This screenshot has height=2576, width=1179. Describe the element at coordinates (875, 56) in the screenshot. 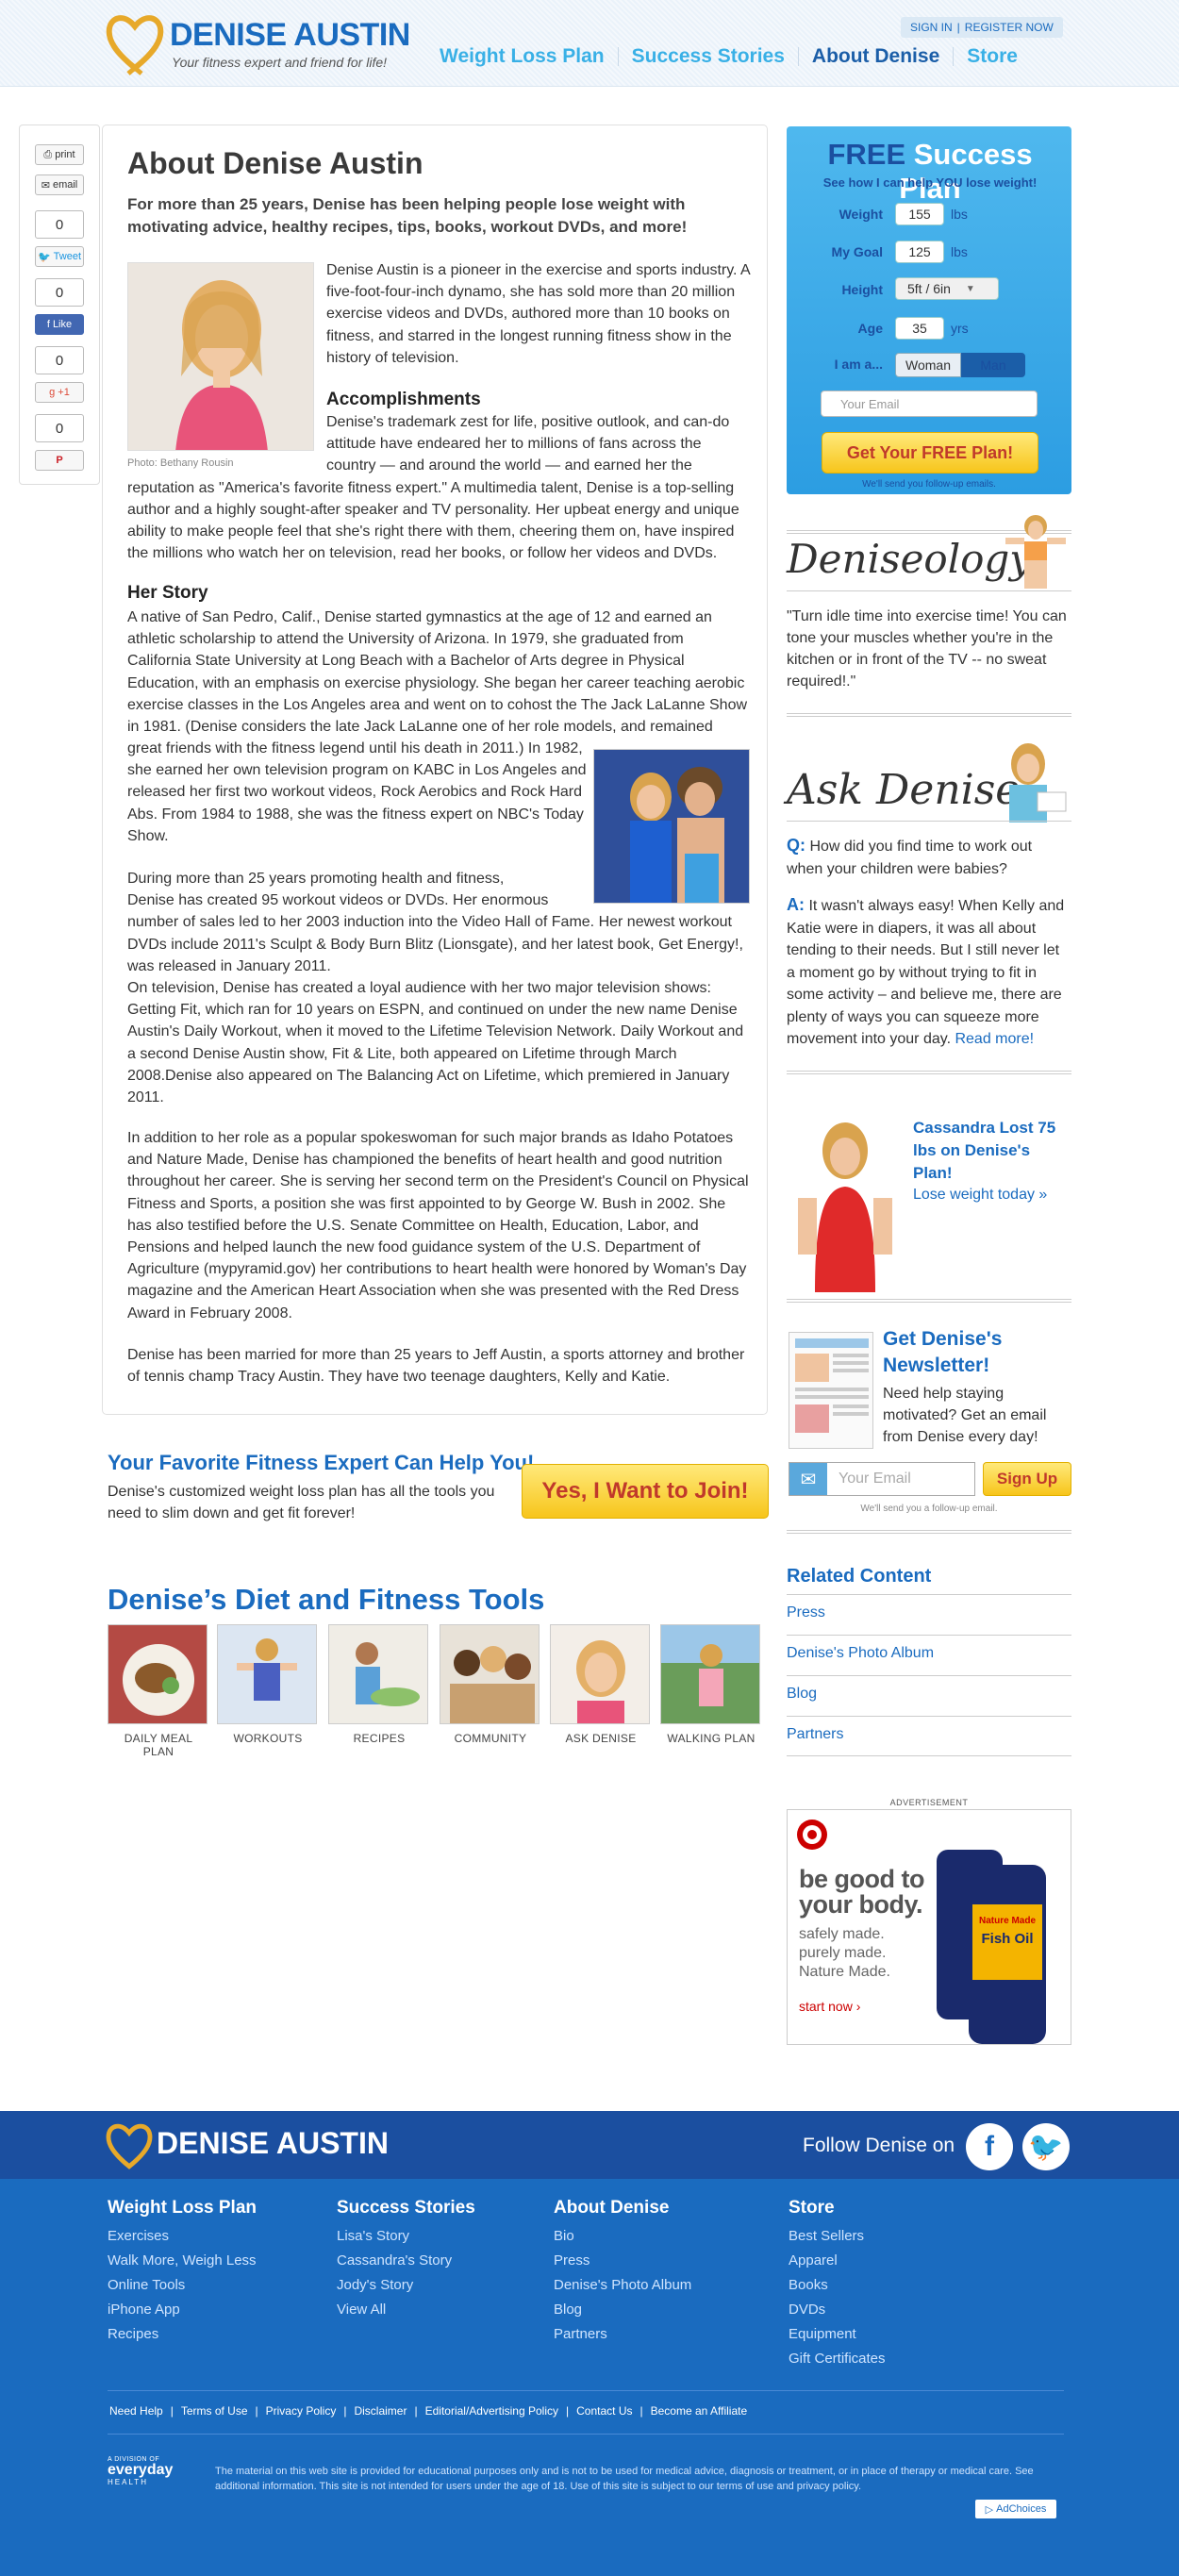

I see `nav-about-denise: About Denise` at that location.